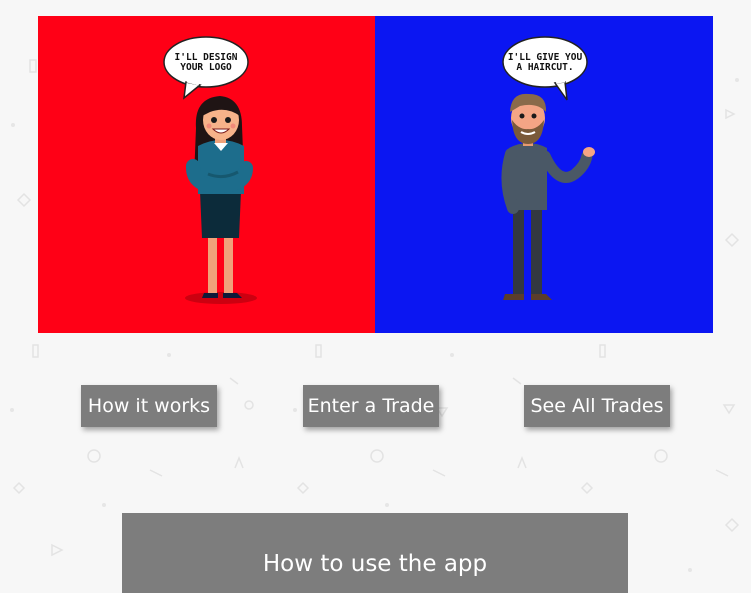  What do you see at coordinates (545, 62) in the screenshot?
I see `barber-speech-bubble: I'LL GIVE YOU A HAIRCUT.` at bounding box center [545, 62].